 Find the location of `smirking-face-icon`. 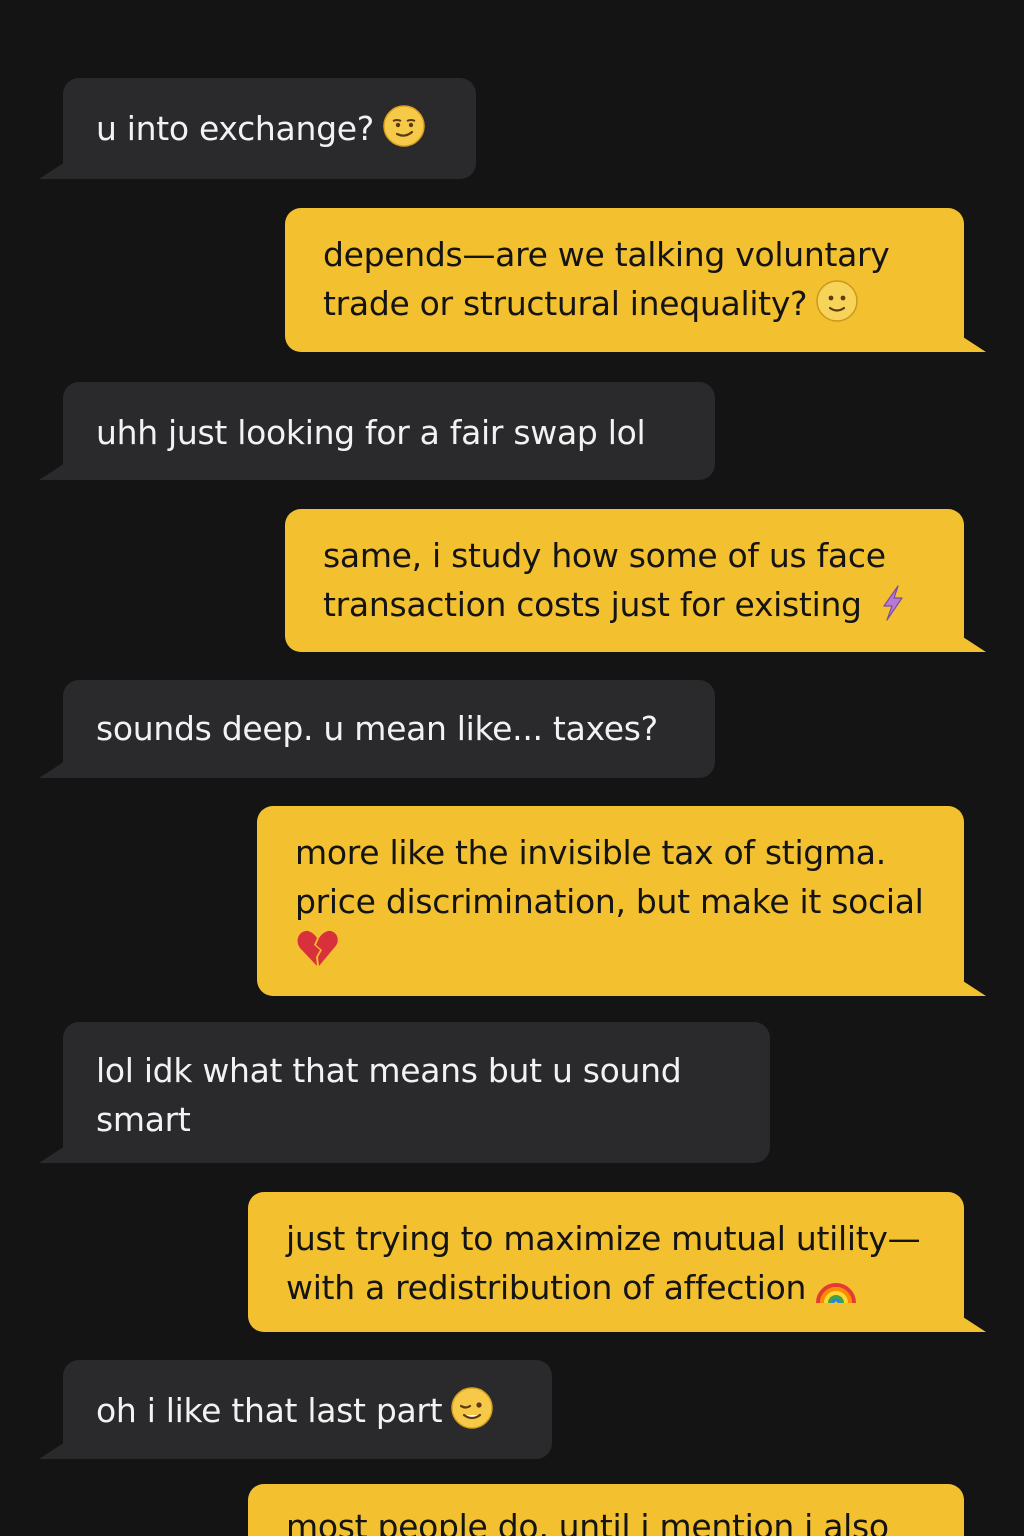

smirking-face-icon is located at coordinates (404, 126).